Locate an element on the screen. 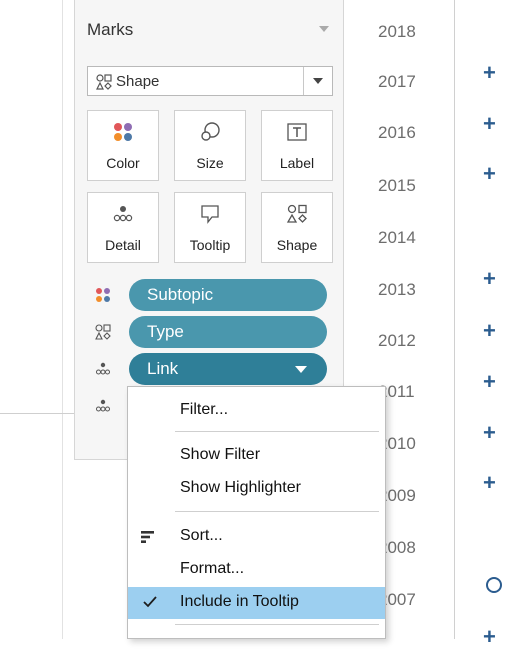 The image size is (507, 649). detail-button: Detail is located at coordinates (123, 227).